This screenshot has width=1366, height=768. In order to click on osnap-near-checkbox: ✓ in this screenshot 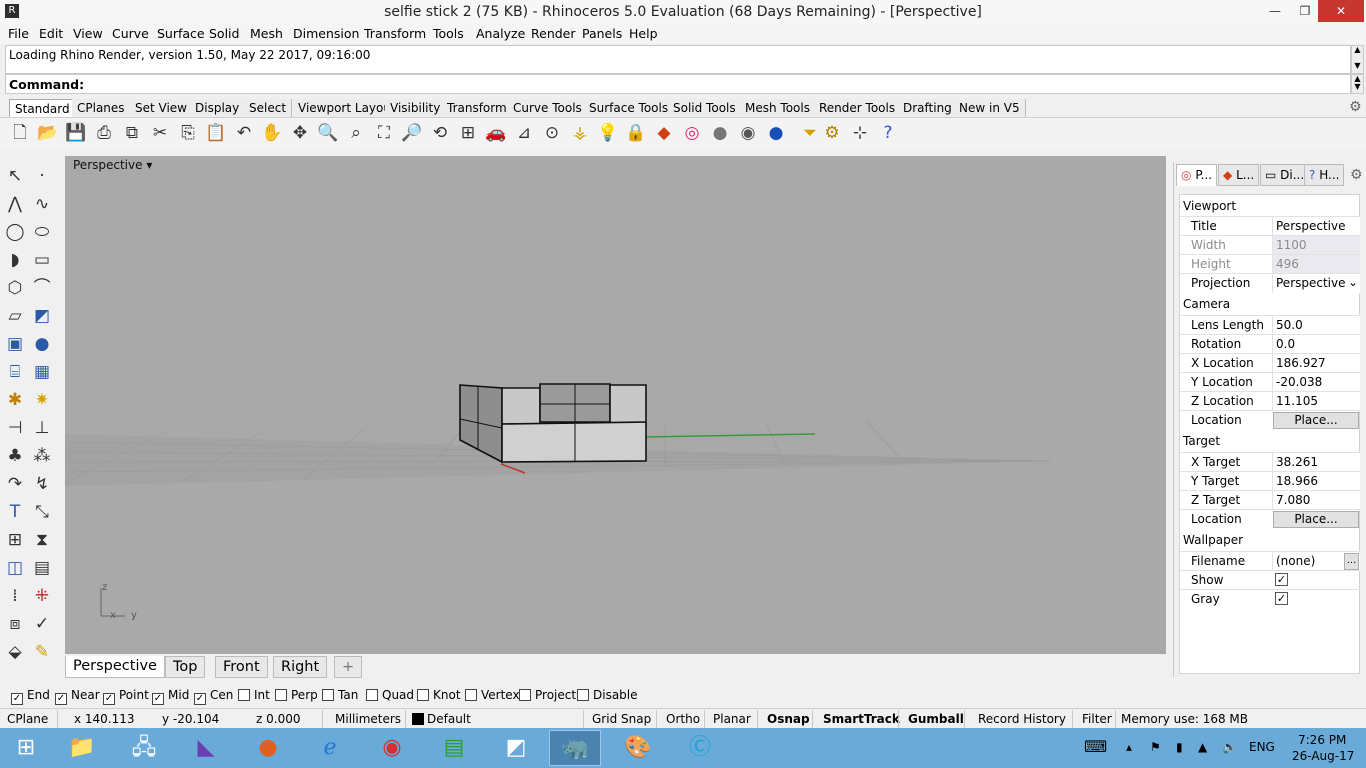, I will do `click(61, 699)`.